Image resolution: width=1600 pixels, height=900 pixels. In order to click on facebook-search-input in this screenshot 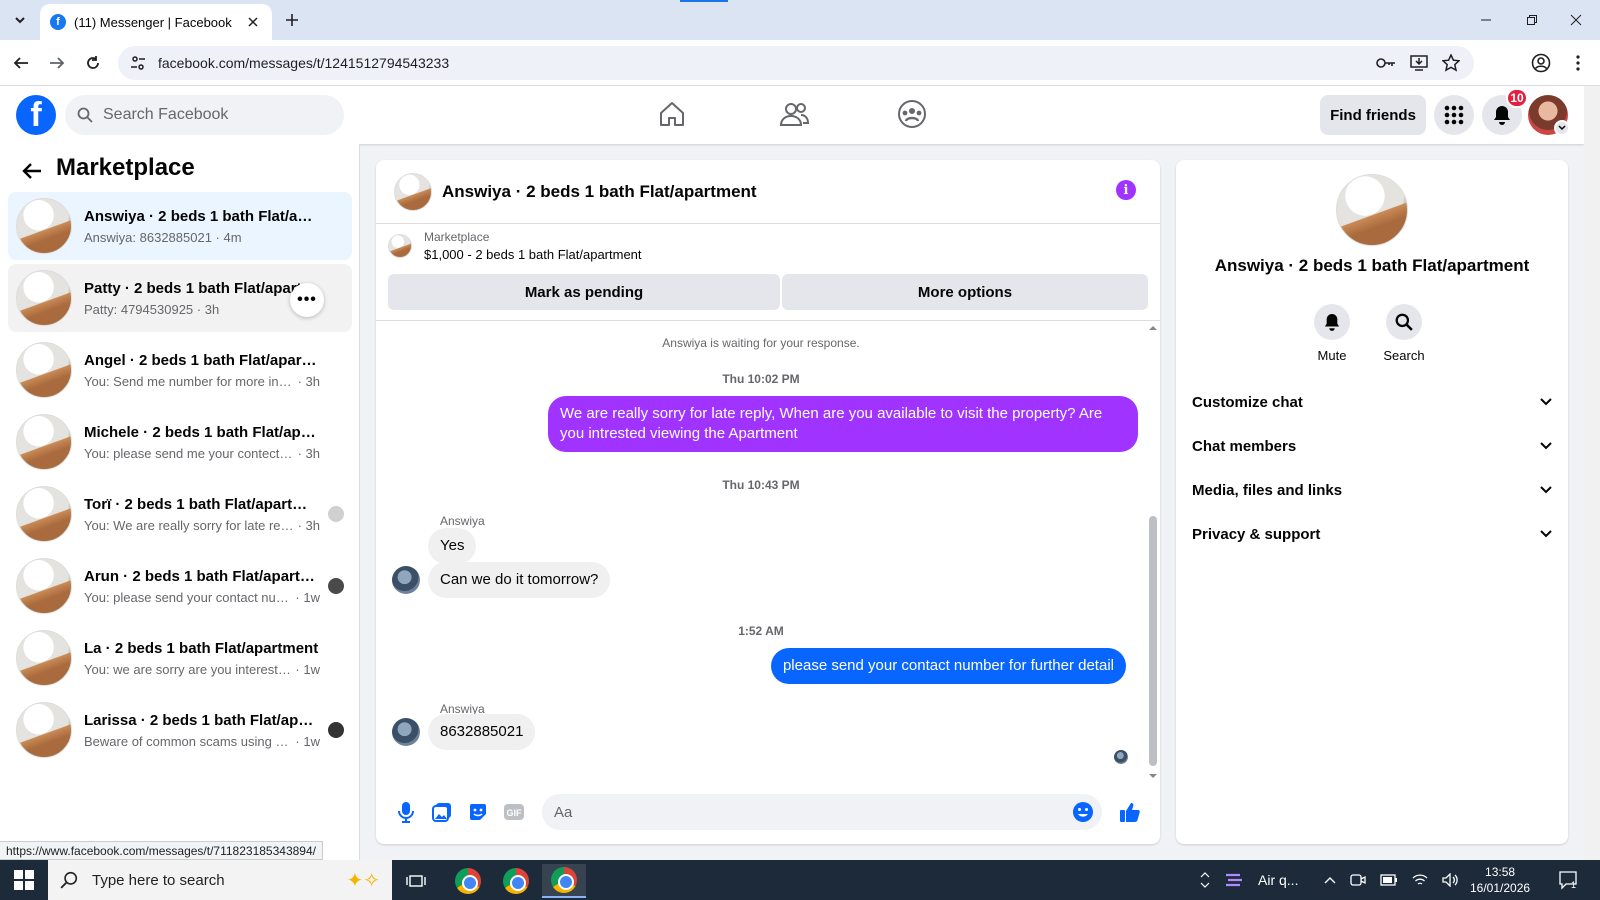, I will do `click(208, 115)`.